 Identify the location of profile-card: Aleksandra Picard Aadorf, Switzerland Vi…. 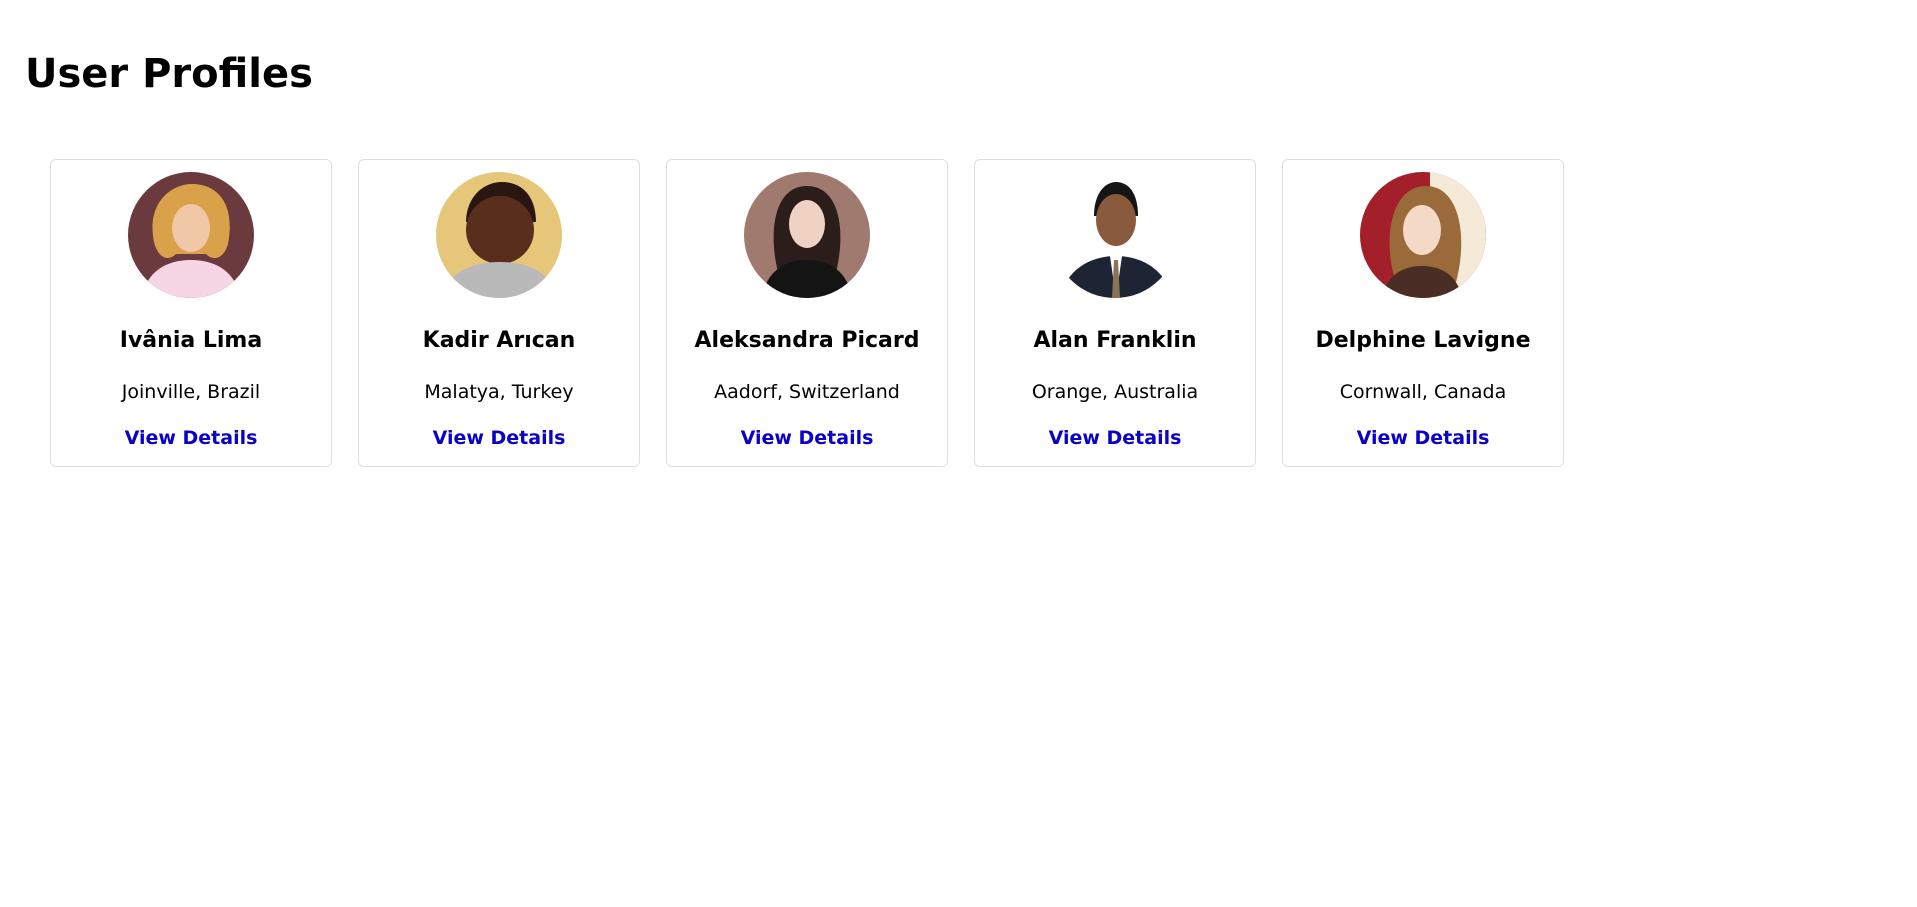
(807, 313).